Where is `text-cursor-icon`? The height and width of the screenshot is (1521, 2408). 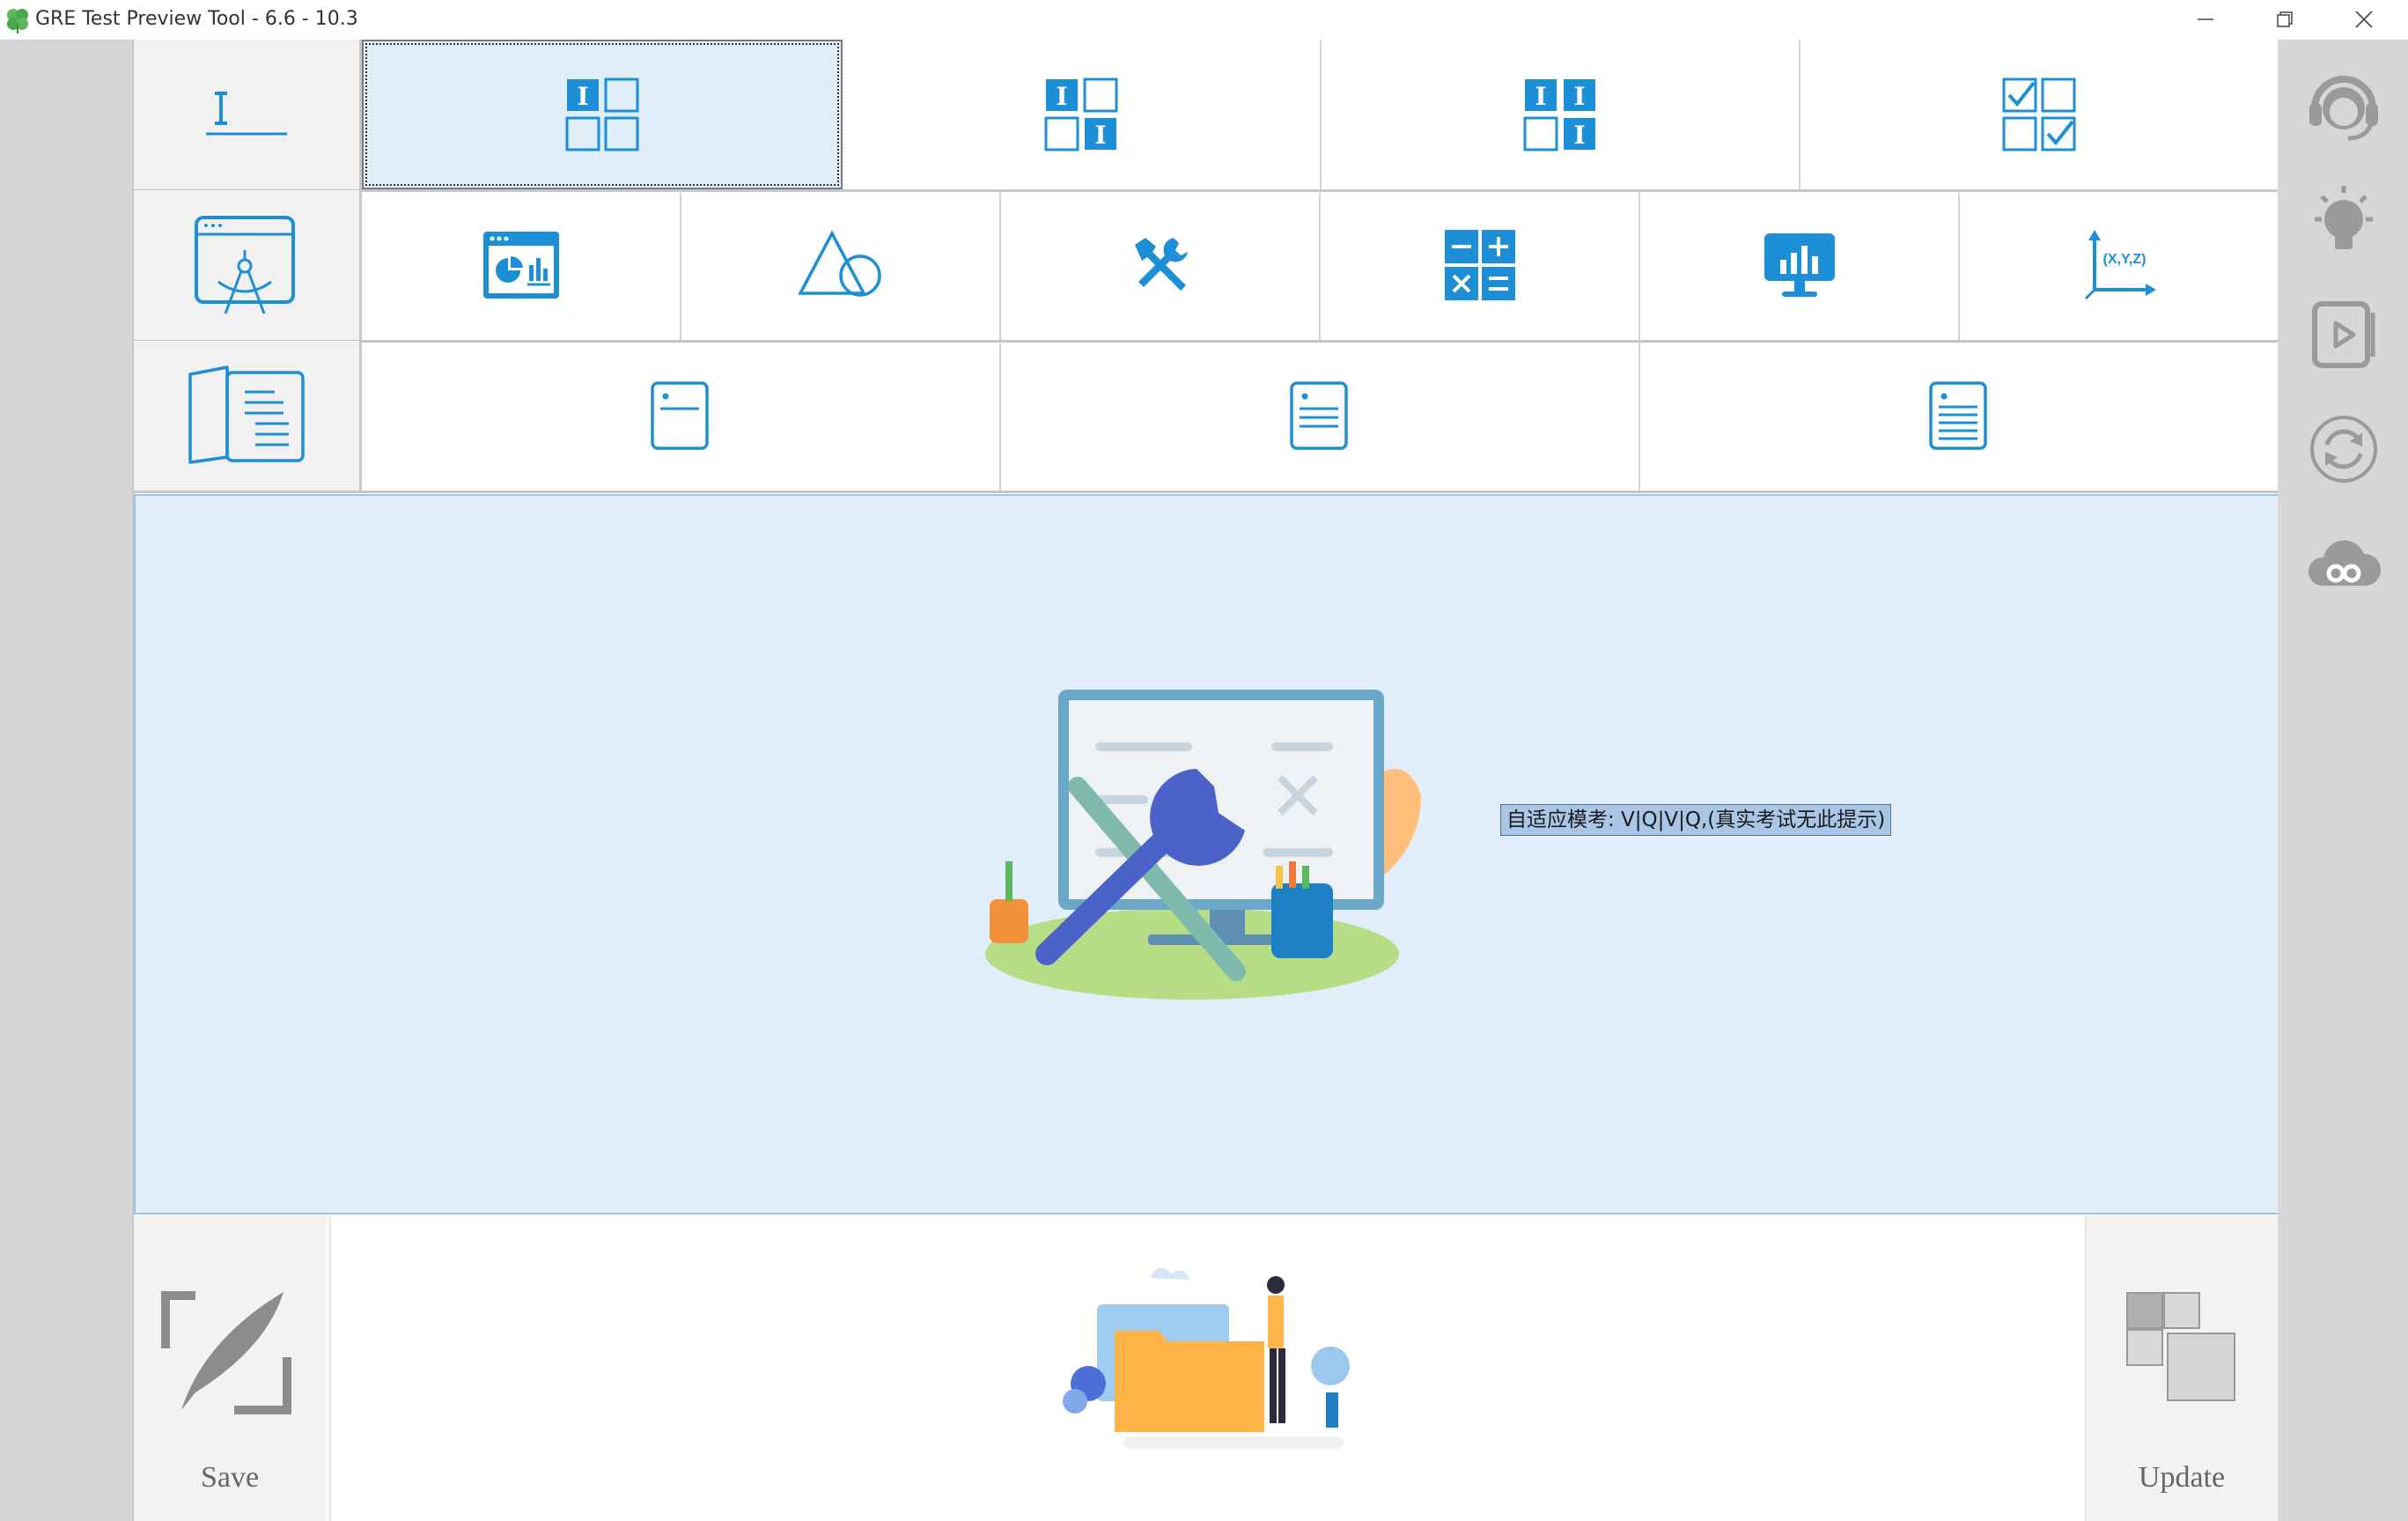
text-cursor-icon is located at coordinates (246, 114).